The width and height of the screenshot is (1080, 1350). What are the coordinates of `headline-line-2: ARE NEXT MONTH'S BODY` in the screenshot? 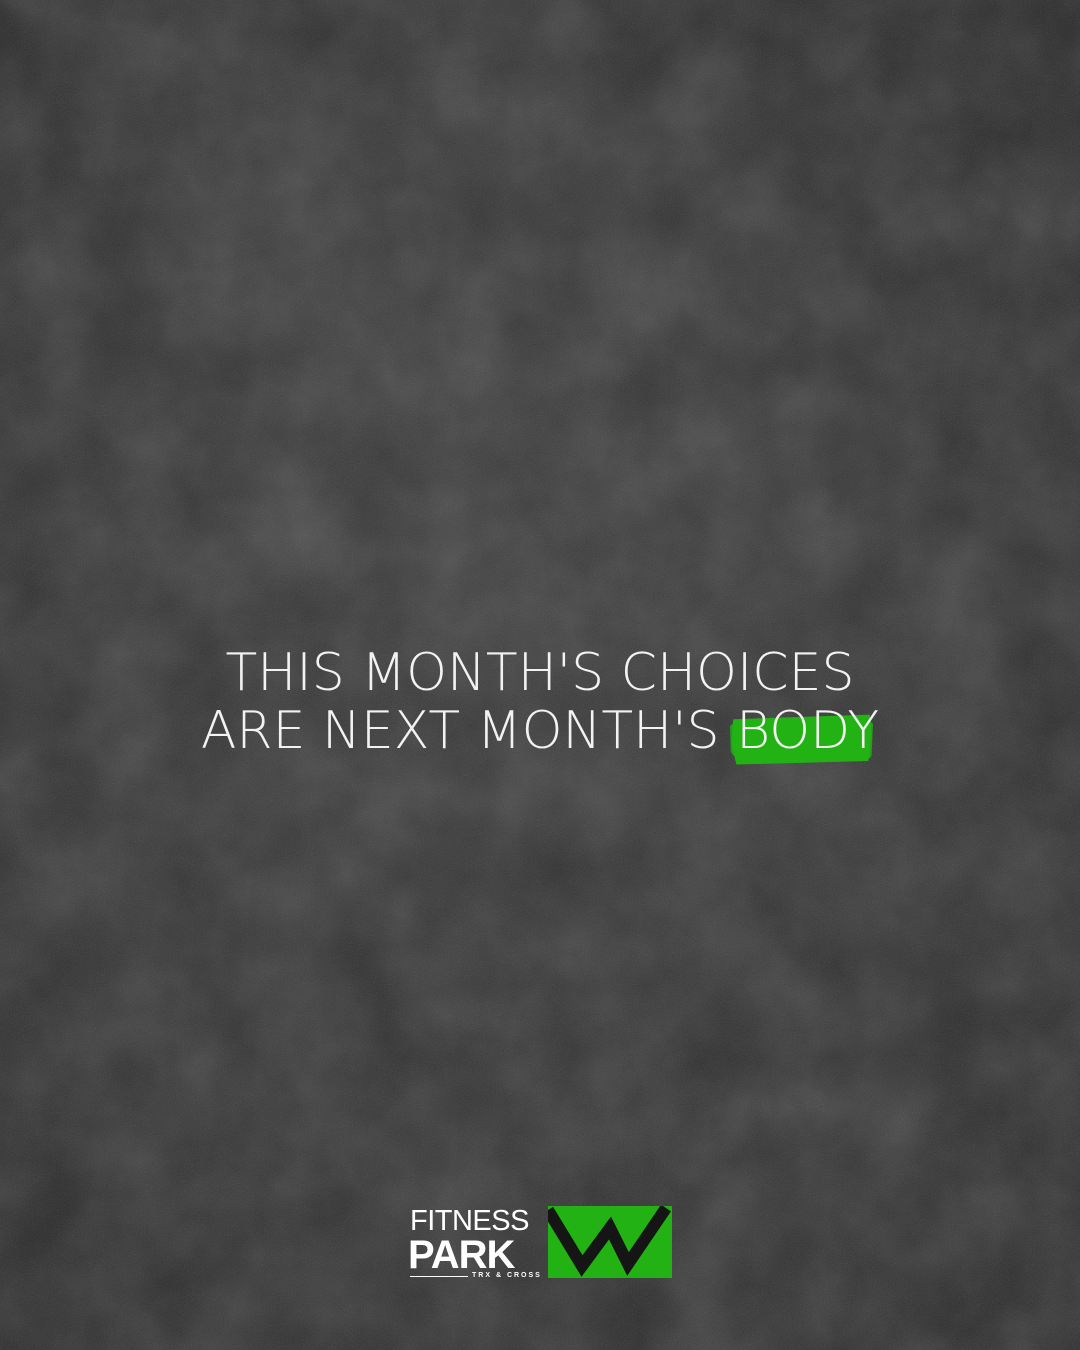 It's located at (540, 733).